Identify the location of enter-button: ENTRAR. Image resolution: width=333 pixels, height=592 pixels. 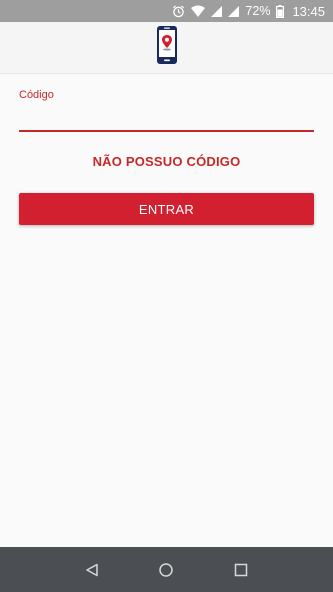
(166, 209).